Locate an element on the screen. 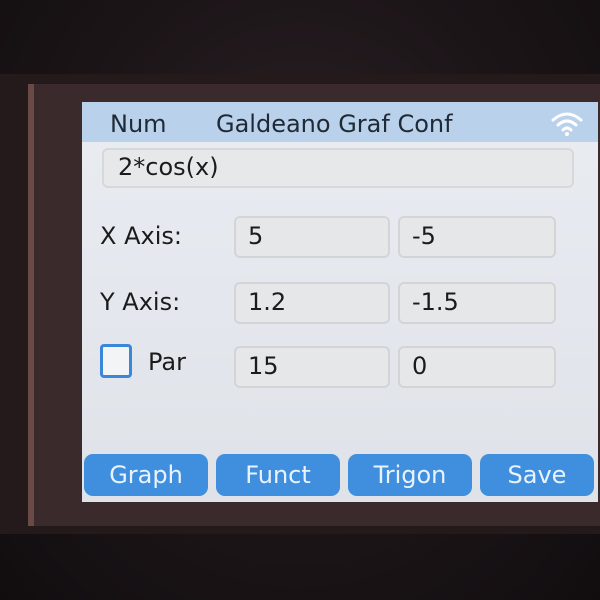  x-axis-max-field: 5 is located at coordinates (312, 237).